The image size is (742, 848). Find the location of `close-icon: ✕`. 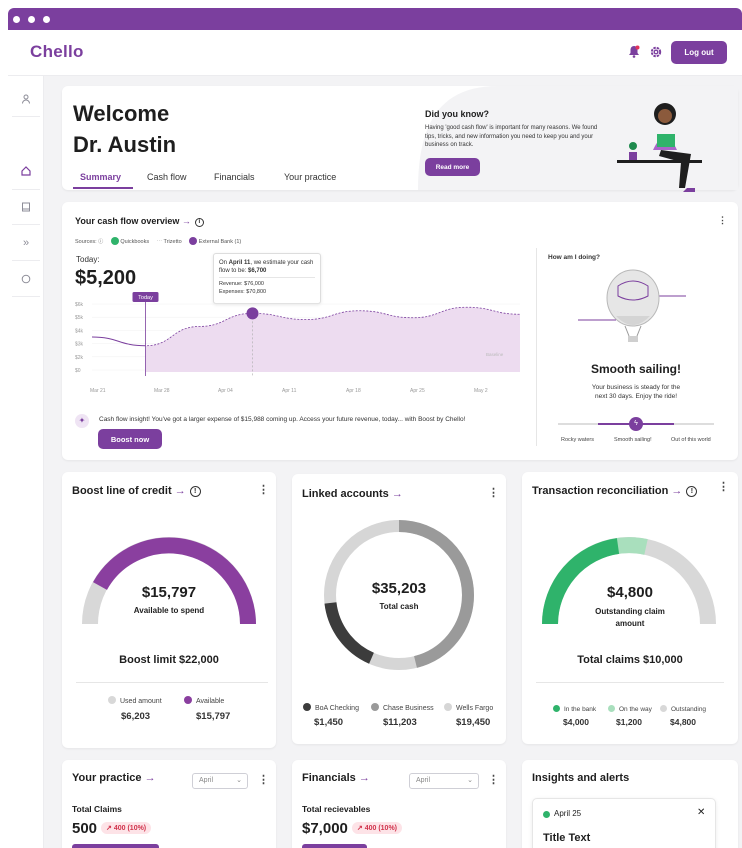

close-icon: ✕ is located at coordinates (701, 812).